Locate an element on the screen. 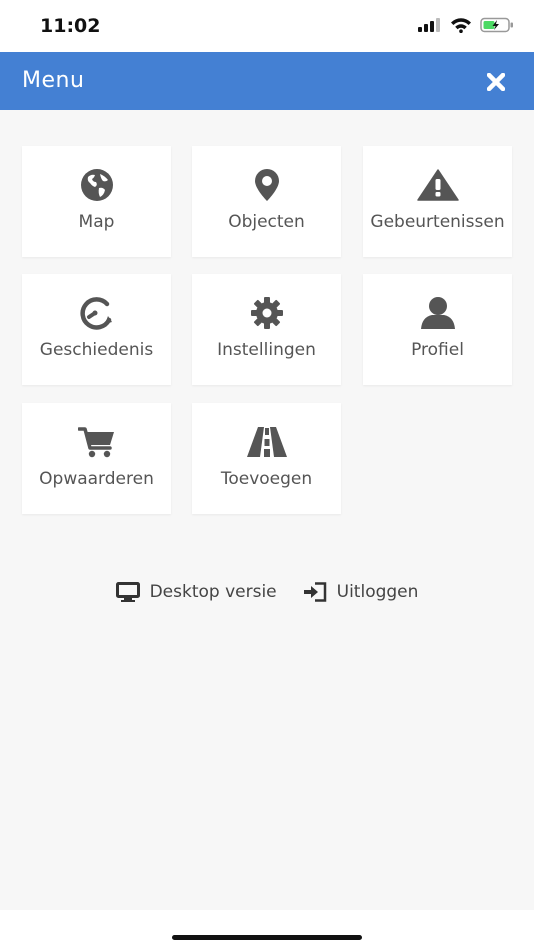 The height and width of the screenshot is (950, 534). tile-label: Toevoegen is located at coordinates (266, 479).